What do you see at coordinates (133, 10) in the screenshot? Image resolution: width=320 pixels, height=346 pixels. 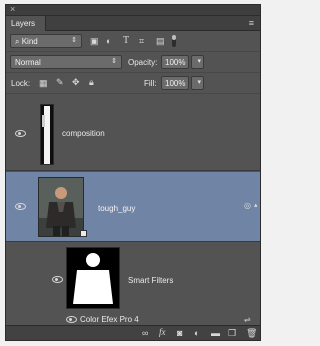 I see `panel-top-strip: ×` at bounding box center [133, 10].